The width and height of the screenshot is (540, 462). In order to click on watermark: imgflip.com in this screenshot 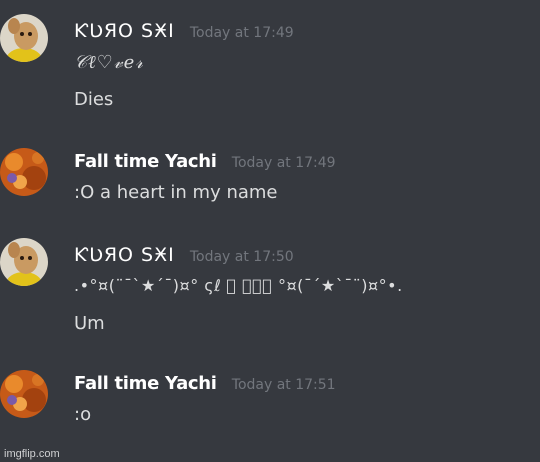, I will do `click(32, 454)`.